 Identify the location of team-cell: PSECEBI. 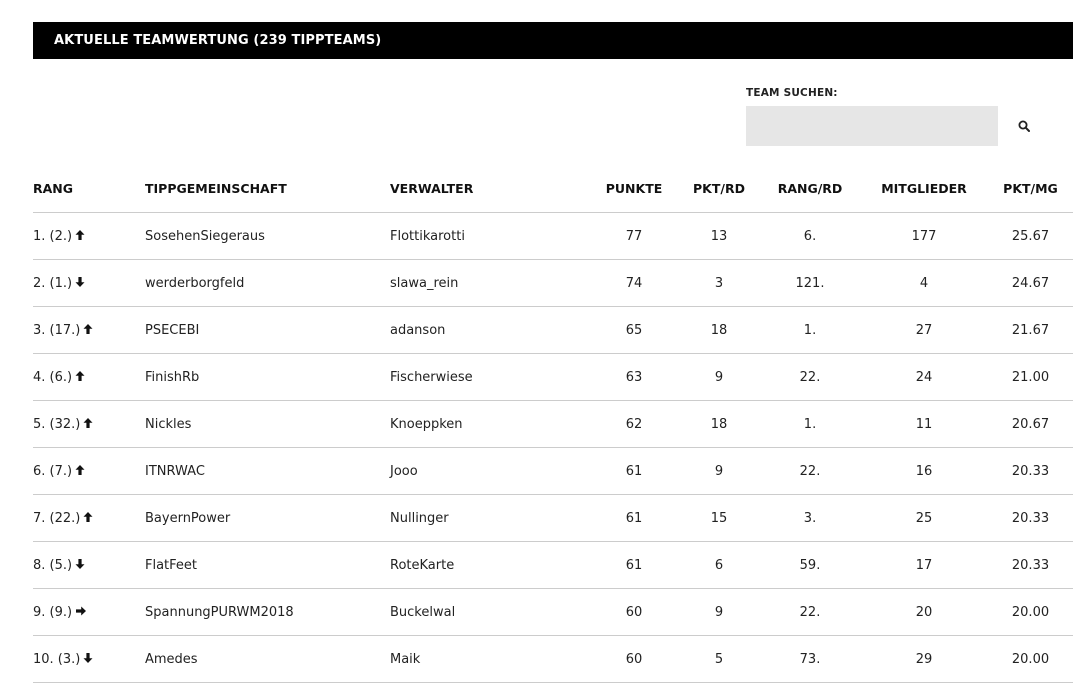
(267, 330).